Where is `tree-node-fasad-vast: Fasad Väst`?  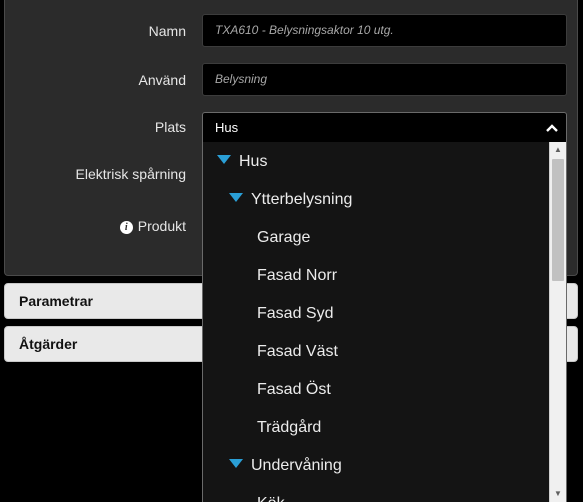
tree-node-fasad-vast: Fasad Väst is located at coordinates (297, 352).